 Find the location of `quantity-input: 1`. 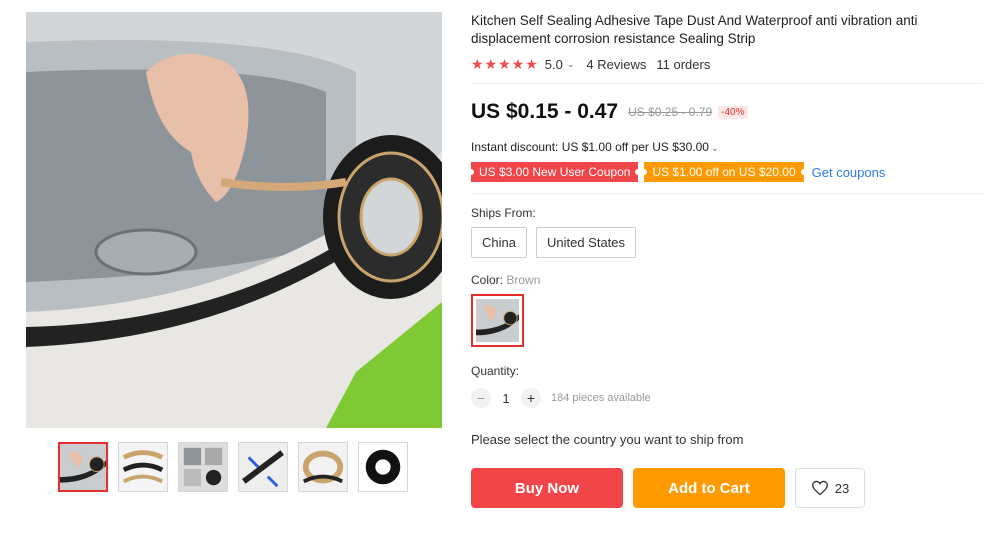

quantity-input: 1 is located at coordinates (506, 398).